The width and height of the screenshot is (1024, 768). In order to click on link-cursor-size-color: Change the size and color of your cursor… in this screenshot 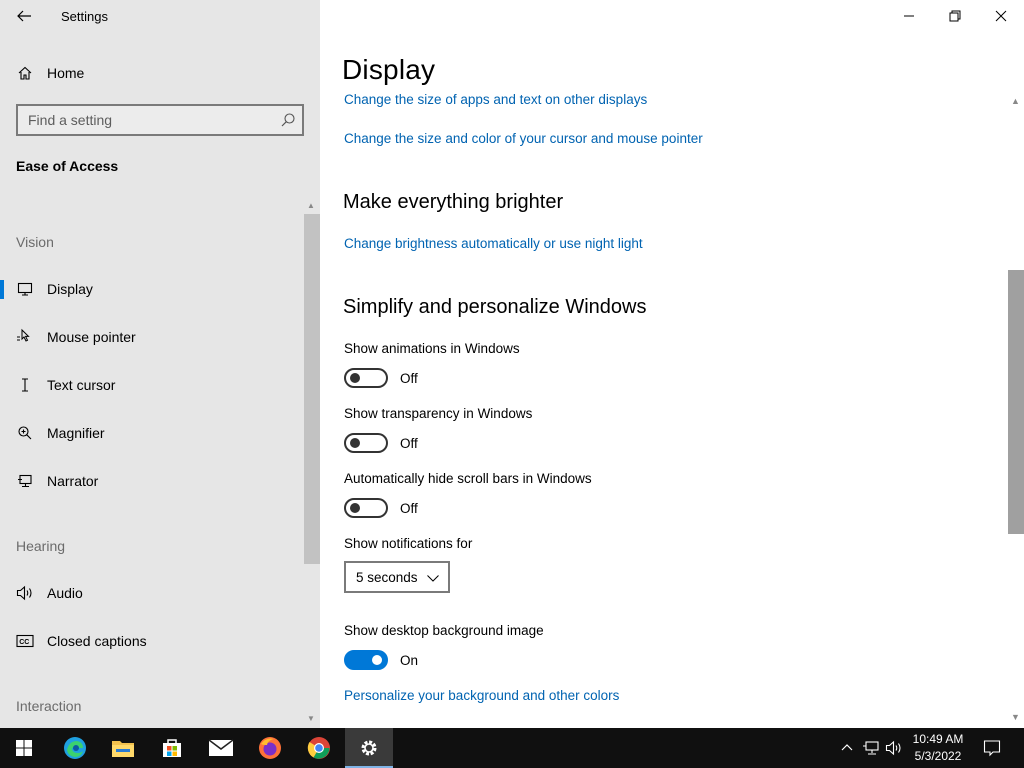, I will do `click(523, 138)`.